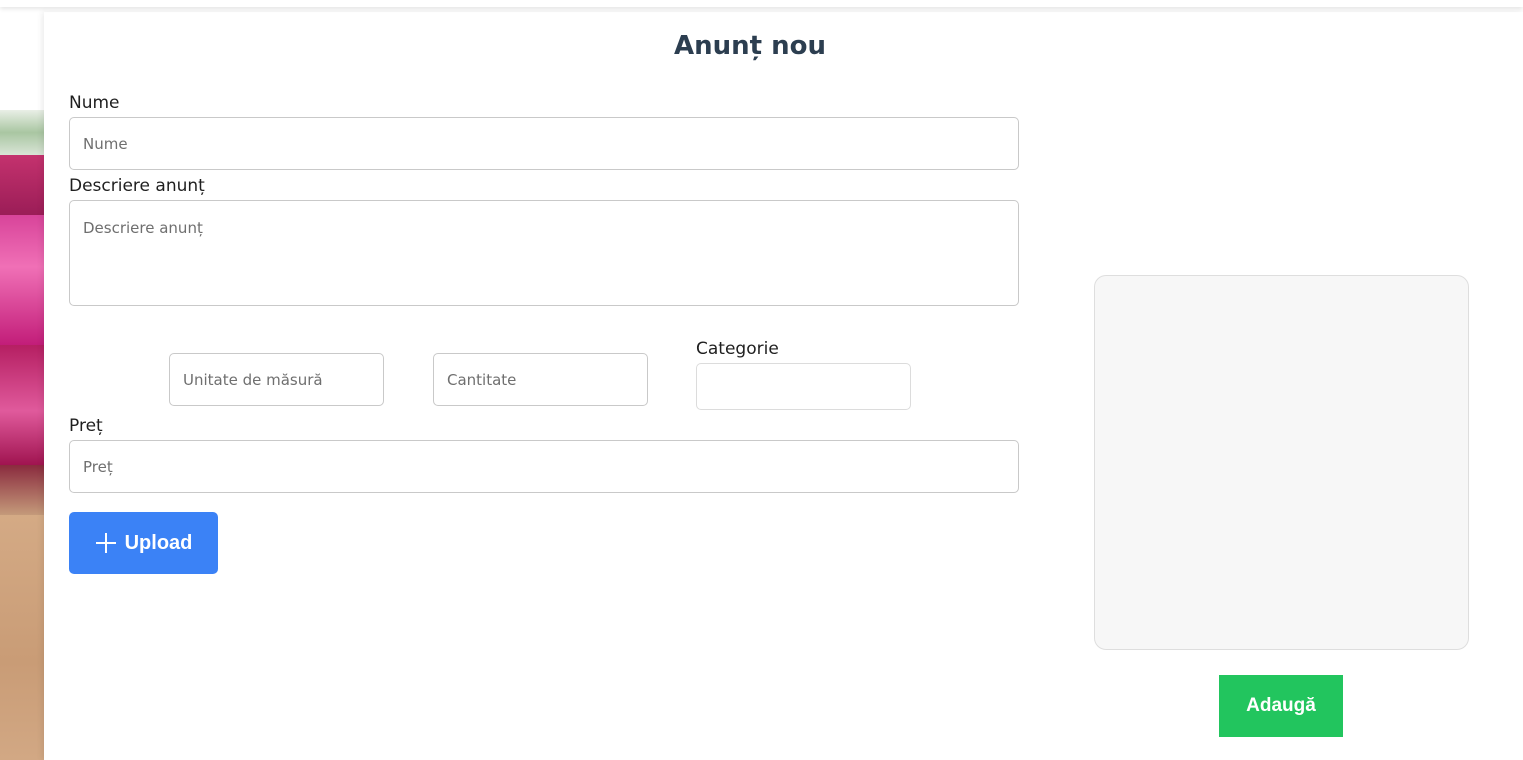 This screenshot has width=1523, height=760. I want to click on background-photo, so click(22, 380).